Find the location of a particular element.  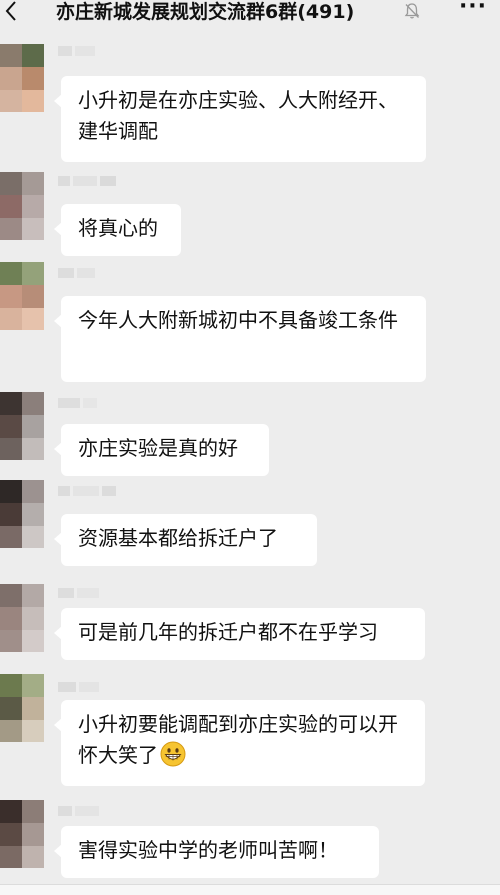

message-text: 害得实验中学的老师叫苦啊！ is located at coordinates (208, 850).